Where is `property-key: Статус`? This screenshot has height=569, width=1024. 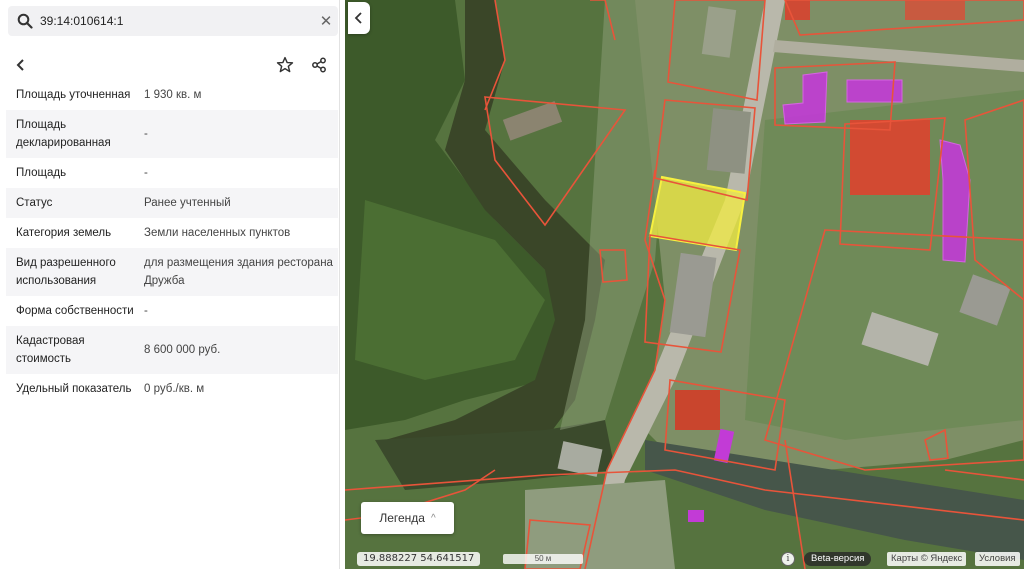
property-key: Статус is located at coordinates (34, 203).